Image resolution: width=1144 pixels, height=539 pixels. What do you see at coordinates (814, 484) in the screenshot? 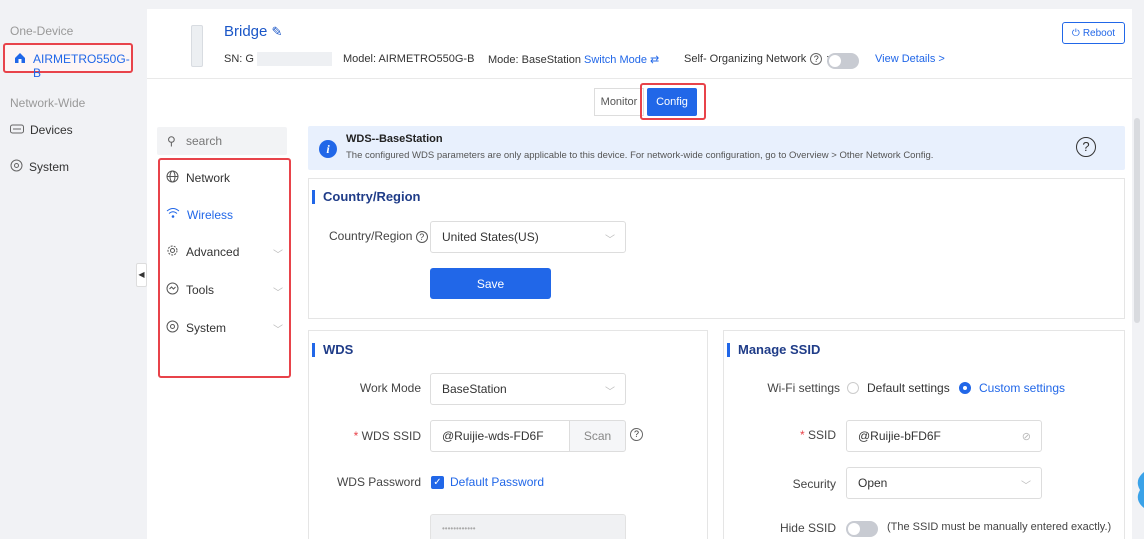
I see `security-label: Security` at bounding box center [814, 484].